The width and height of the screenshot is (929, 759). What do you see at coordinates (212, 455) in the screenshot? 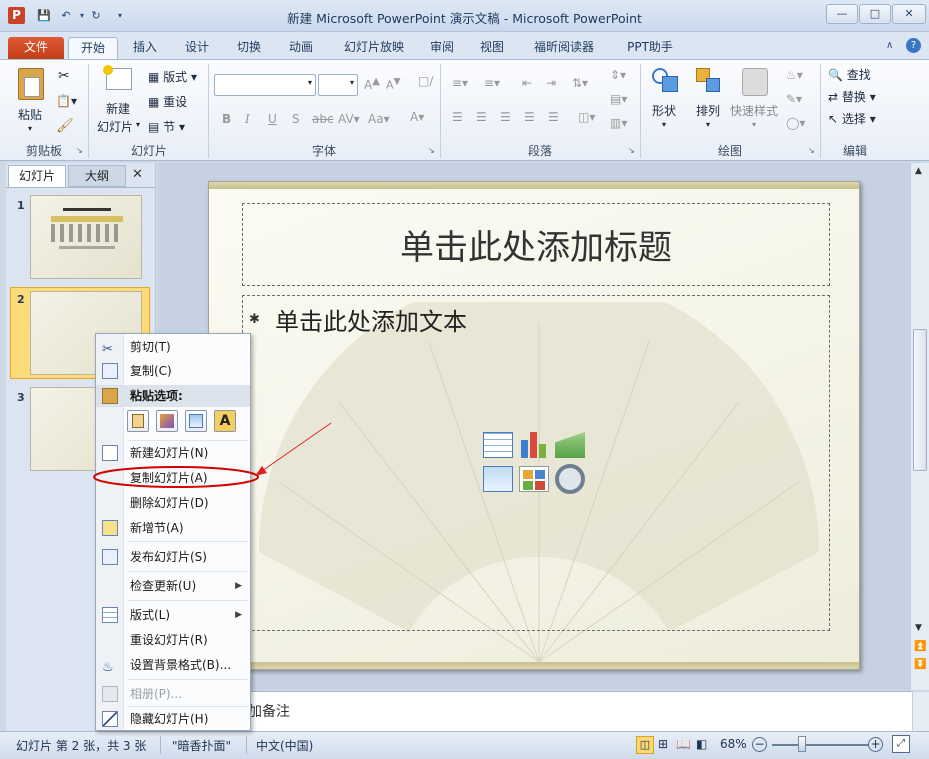
I see `annotation-overlay` at bounding box center [212, 455].